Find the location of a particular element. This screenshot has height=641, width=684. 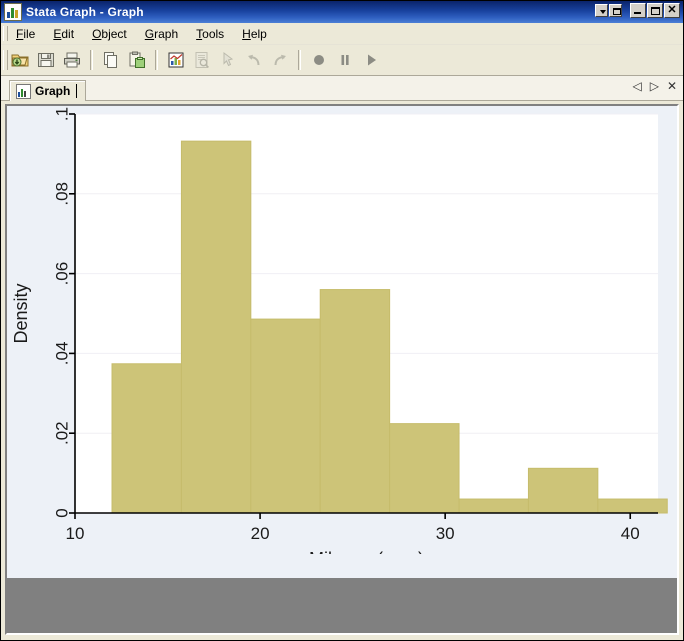

maximize-button is located at coordinates (655, 10).